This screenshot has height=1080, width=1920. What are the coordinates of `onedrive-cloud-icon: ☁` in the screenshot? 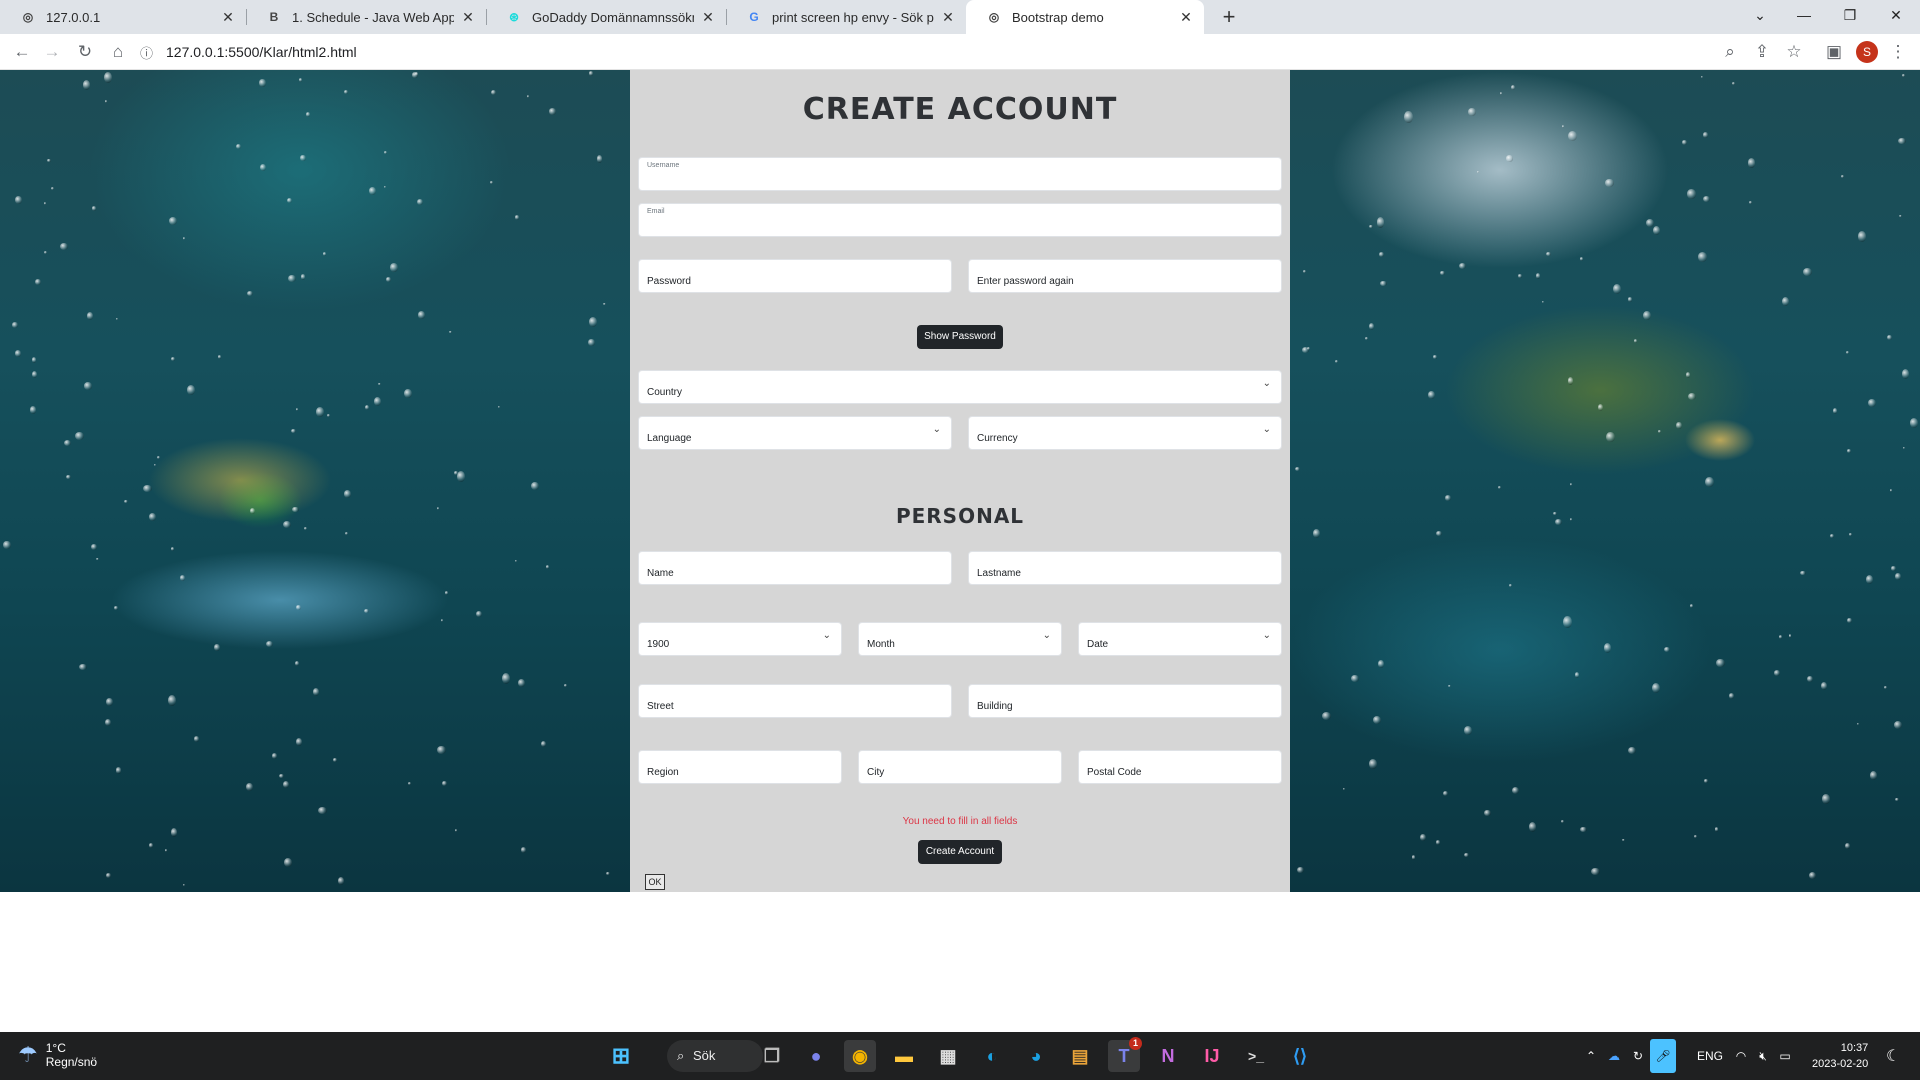 It's located at (1614, 1056).